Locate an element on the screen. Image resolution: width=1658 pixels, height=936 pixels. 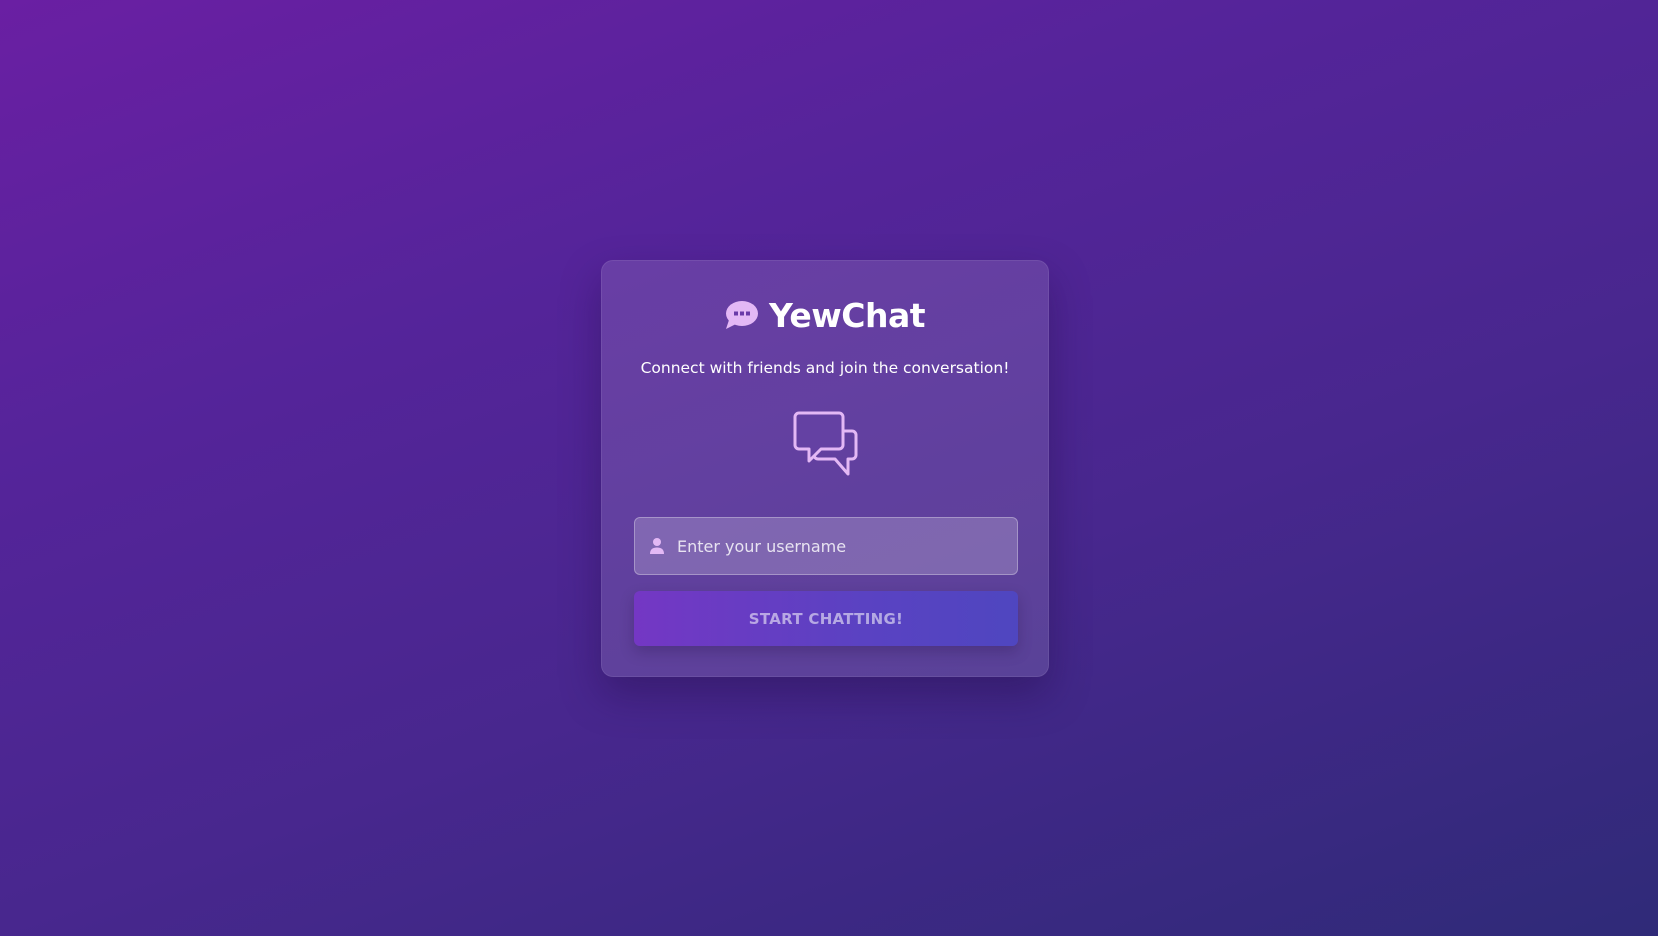
start-chatting-button: START CHATTING! is located at coordinates (826, 618).